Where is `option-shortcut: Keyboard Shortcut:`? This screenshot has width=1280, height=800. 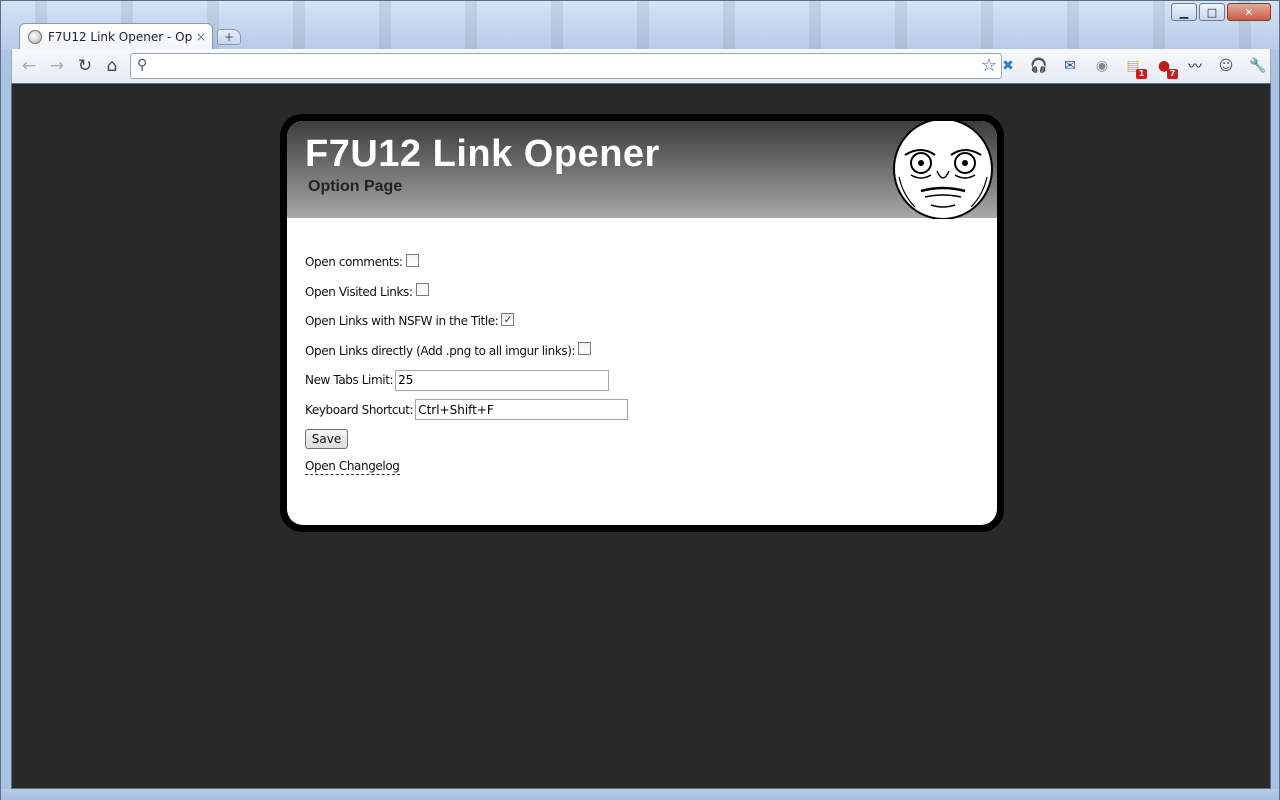 option-shortcut: Keyboard Shortcut: is located at coordinates (635, 410).